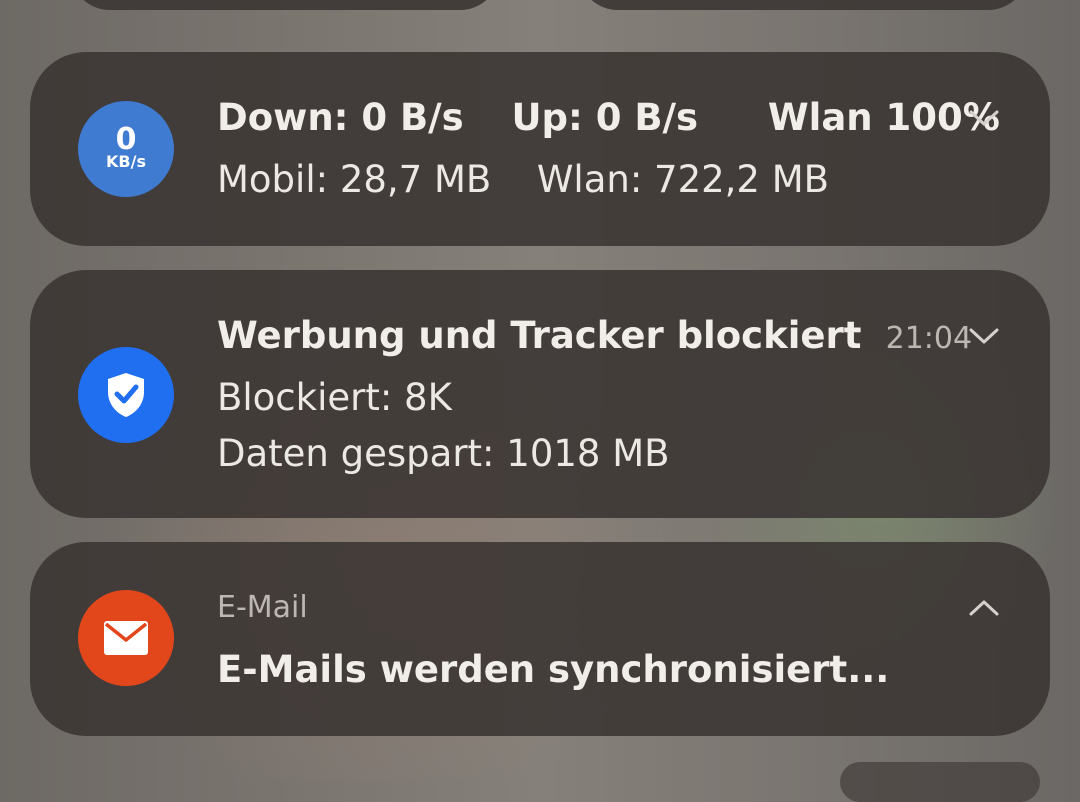  Describe the element at coordinates (803, 5) in the screenshot. I see `notification-card-above-right` at that location.